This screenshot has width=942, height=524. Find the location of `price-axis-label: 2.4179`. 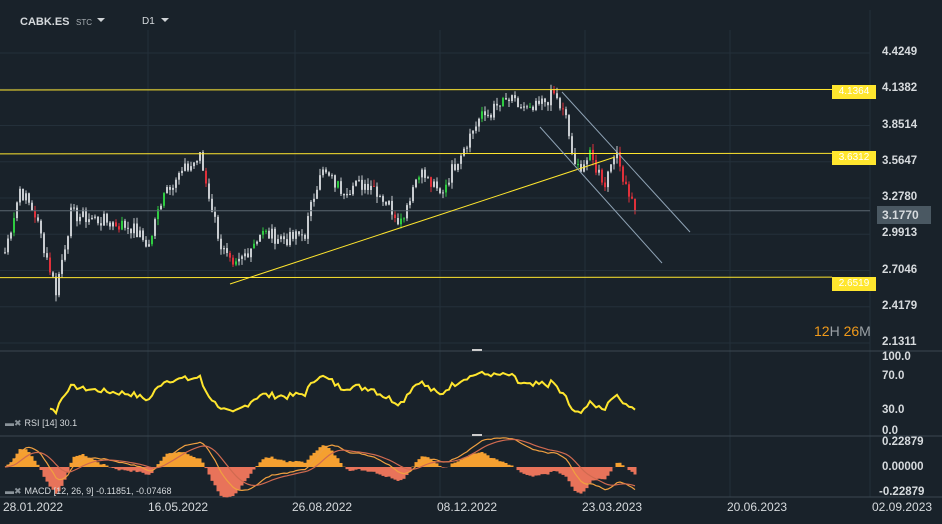

price-axis-label: 2.4179 is located at coordinates (900, 305).